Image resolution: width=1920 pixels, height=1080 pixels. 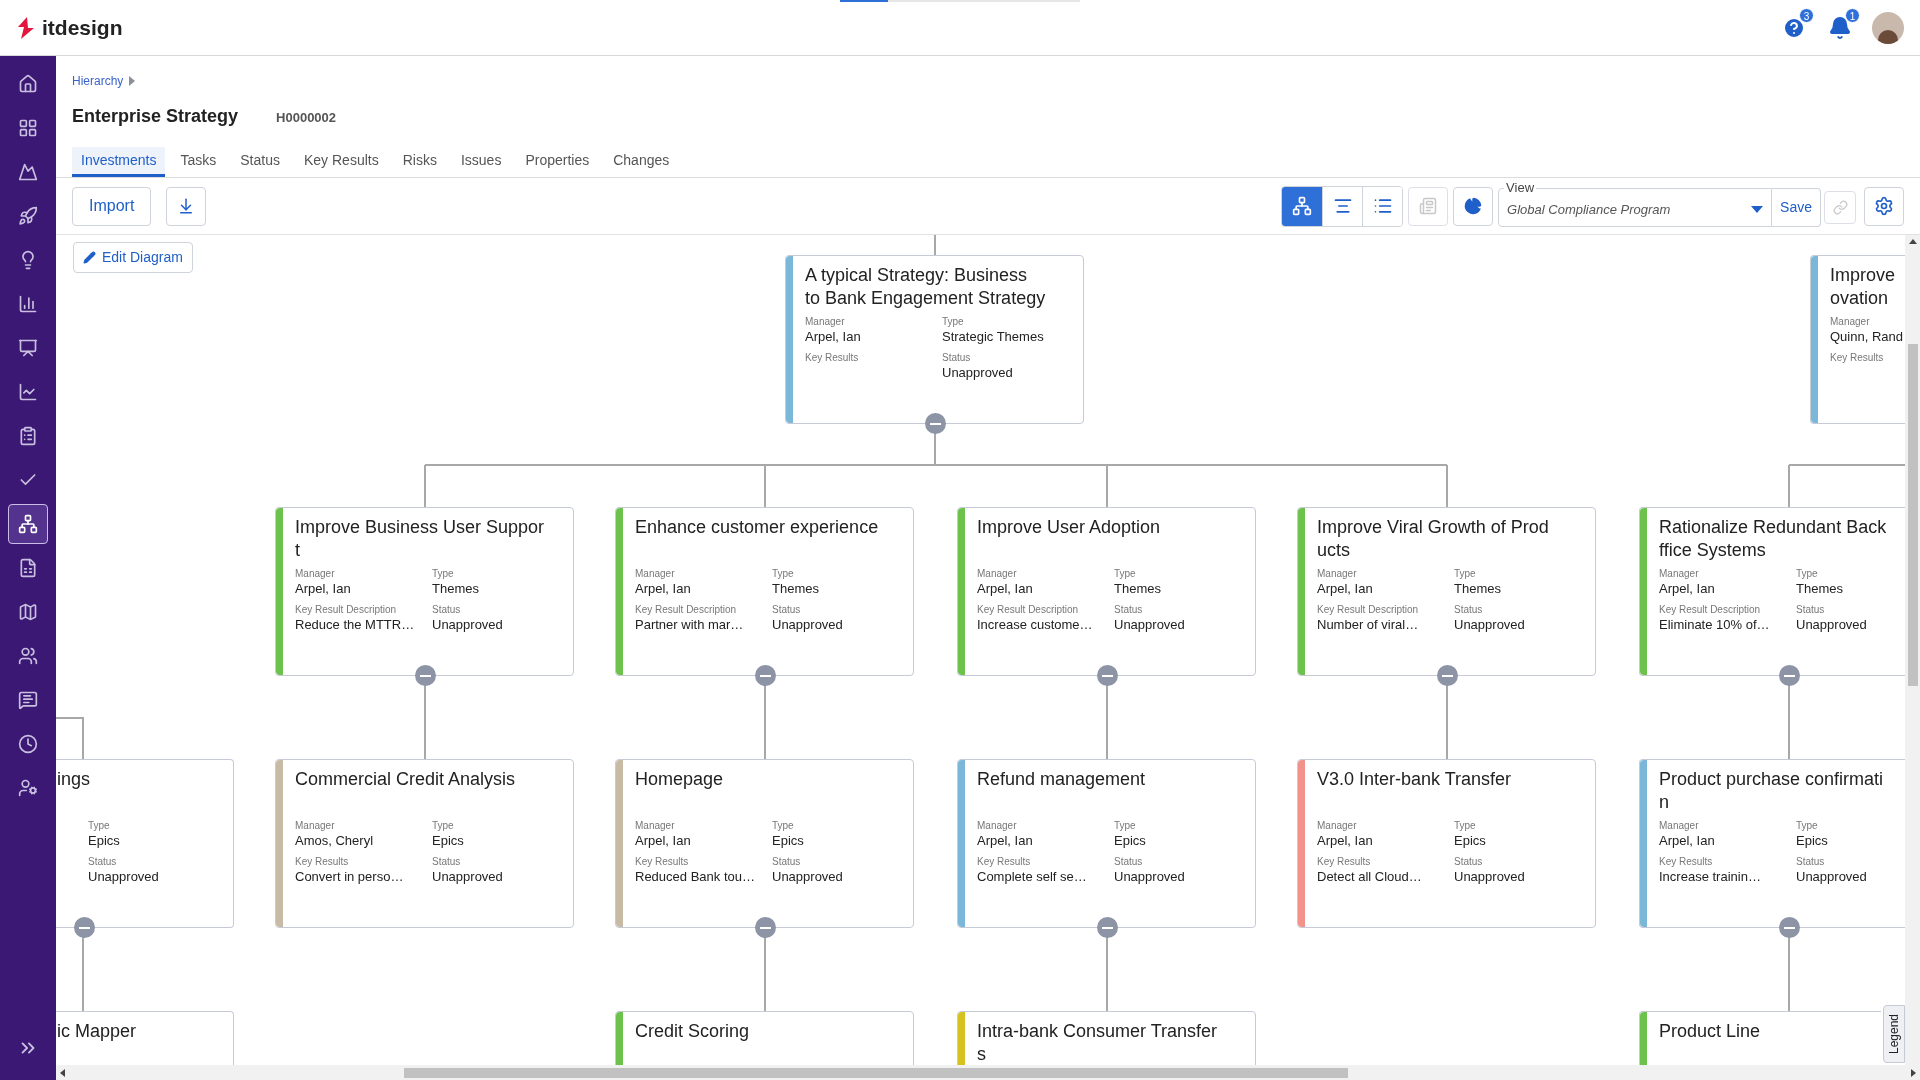 I want to click on node-card: Enhance customer experience Manager Arpel, Ian Type Themes Key Result Description Partner with mar… Status Unapproved, so click(x=764, y=591).